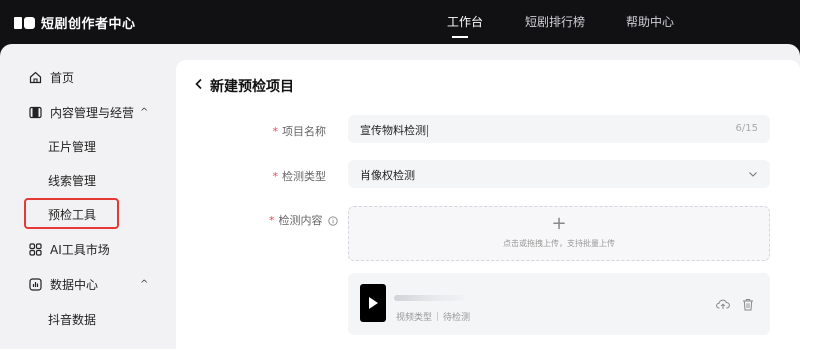 The image size is (820, 349). What do you see at coordinates (555, 21) in the screenshot?
I see `nav-ranking: 短剧排行榜` at bounding box center [555, 21].